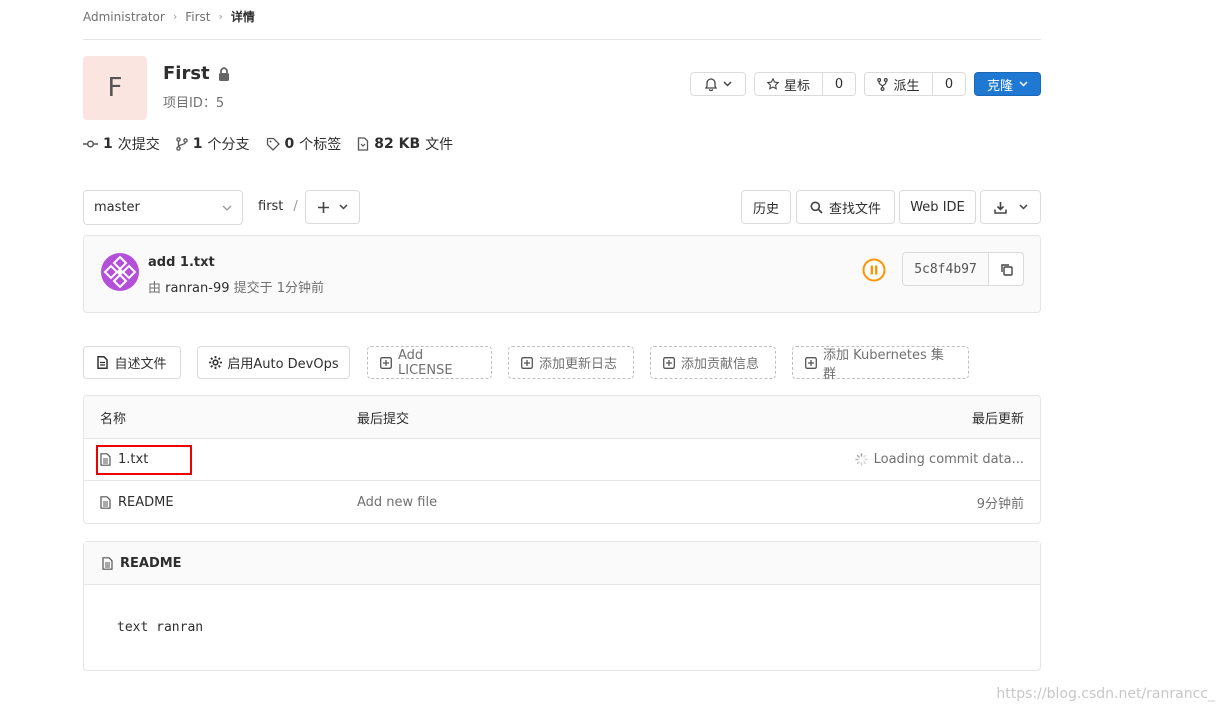 The image size is (1223, 713). What do you see at coordinates (215, 362) in the screenshot?
I see `gear-icon` at bounding box center [215, 362].